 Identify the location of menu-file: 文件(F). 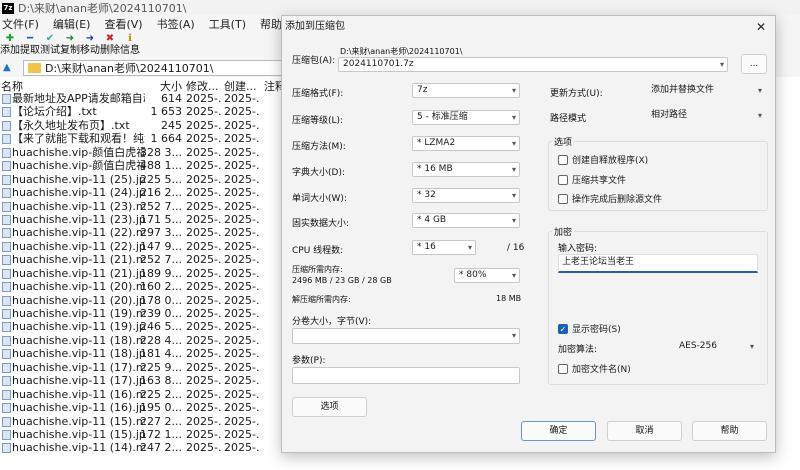
(20, 24).